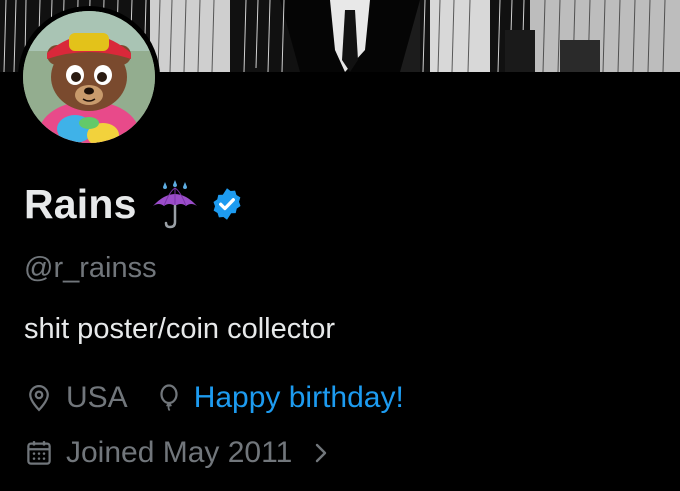  What do you see at coordinates (180, 329) in the screenshot?
I see `profile-bio: shit poster/coin collector` at bounding box center [180, 329].